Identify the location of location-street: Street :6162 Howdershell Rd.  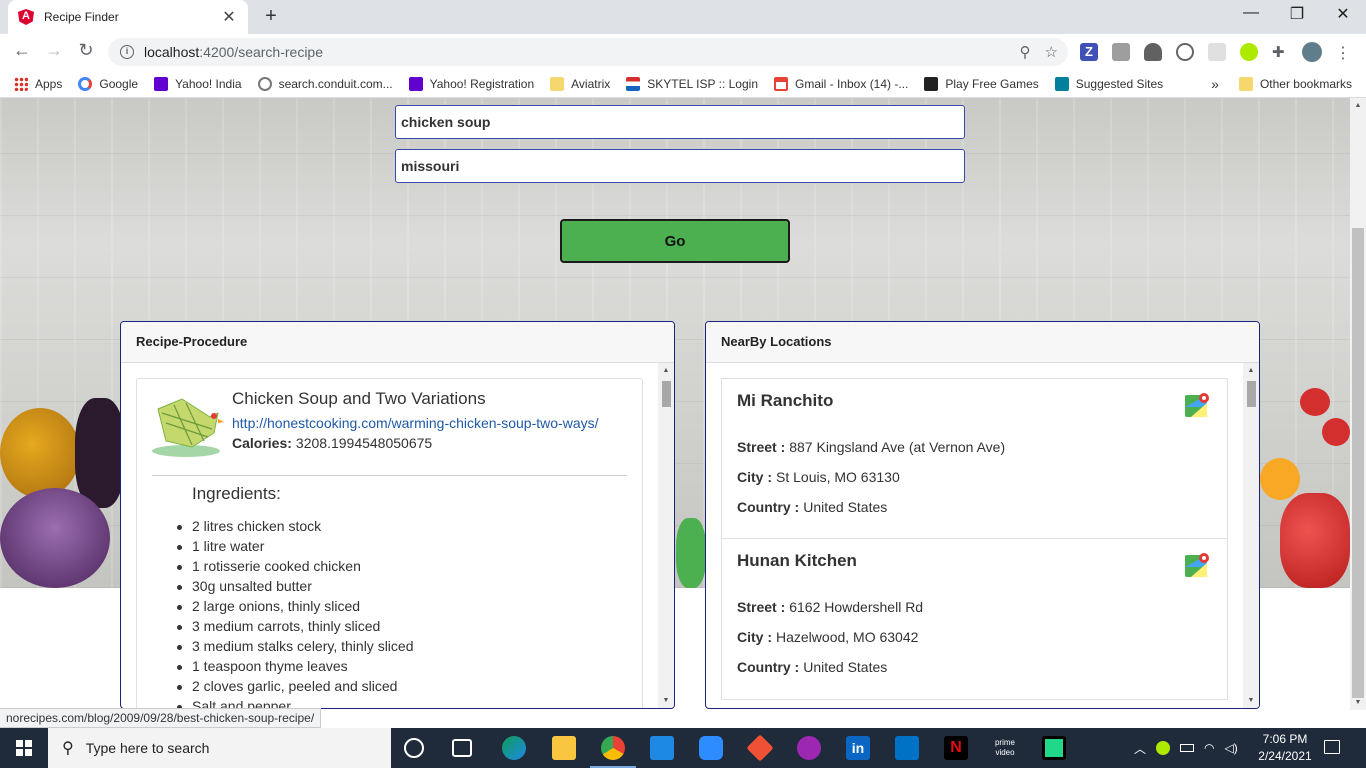
(830, 607).